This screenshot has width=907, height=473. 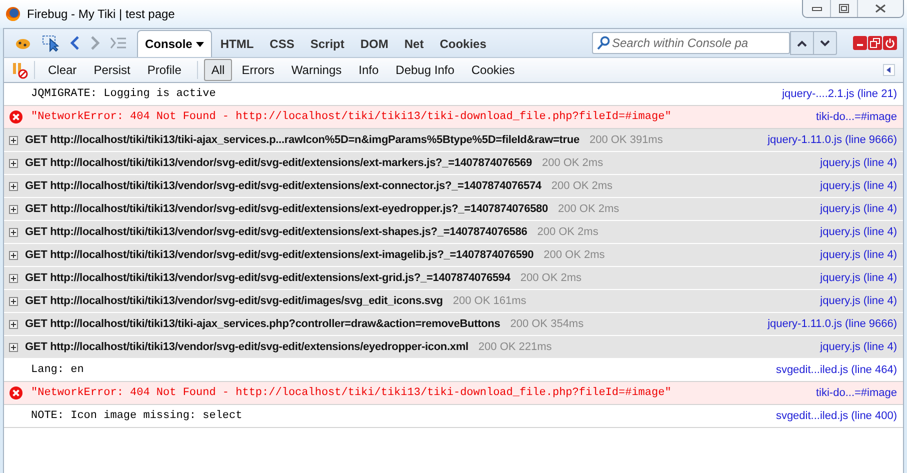 What do you see at coordinates (316, 70) in the screenshot?
I see `filter-button: Warnings` at bounding box center [316, 70].